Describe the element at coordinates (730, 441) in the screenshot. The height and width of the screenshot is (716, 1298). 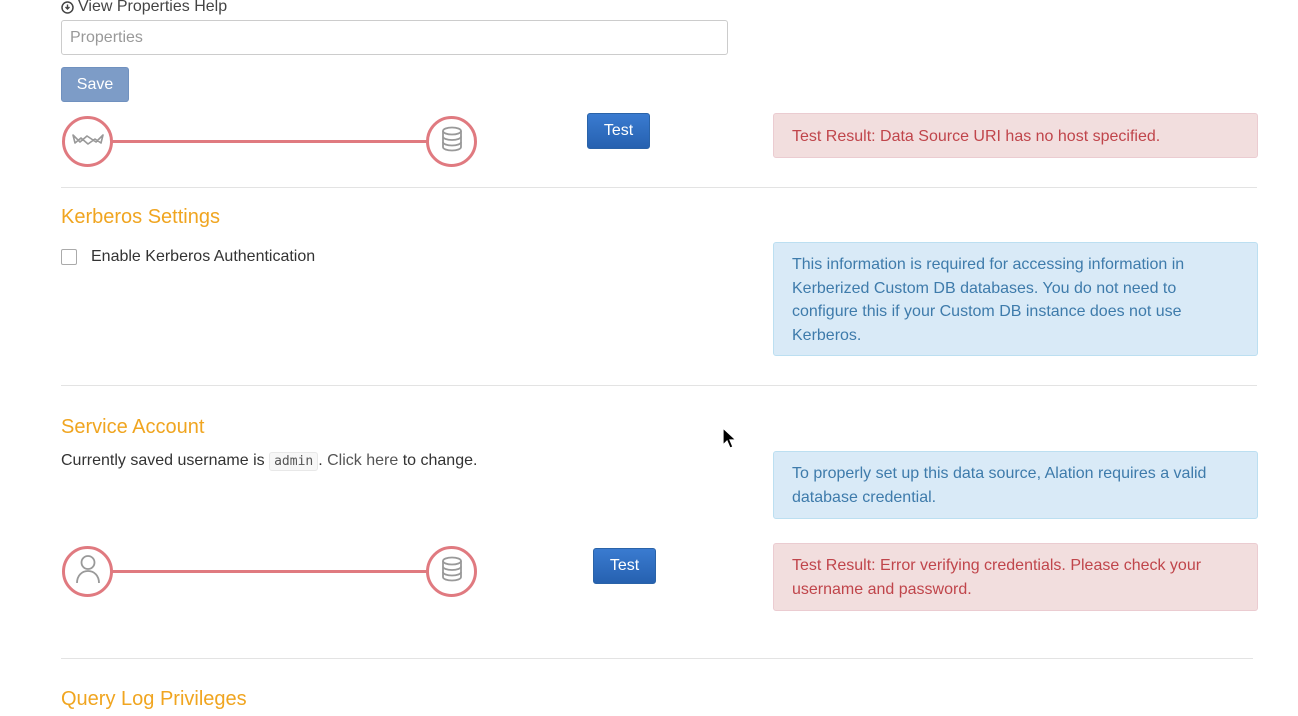
I see `mouse-cursor-icon` at that location.